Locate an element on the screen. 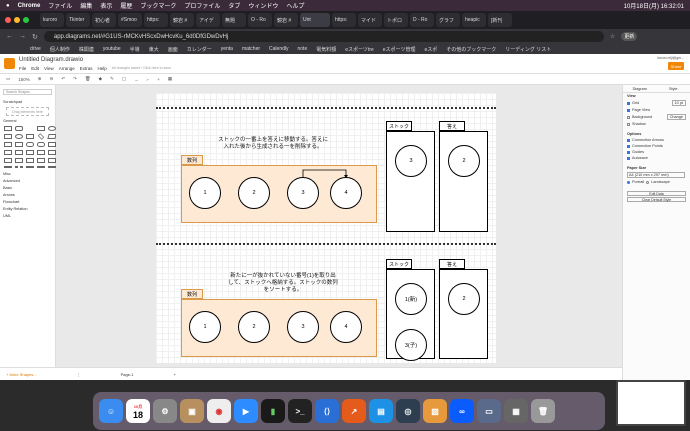 This screenshot has width=690, height=431. table-icon: ▦ is located at coordinates (170, 79).